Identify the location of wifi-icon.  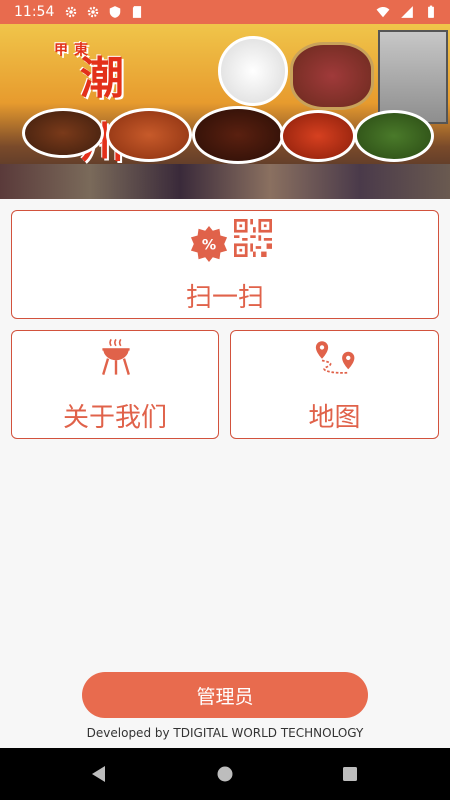
(383, 12).